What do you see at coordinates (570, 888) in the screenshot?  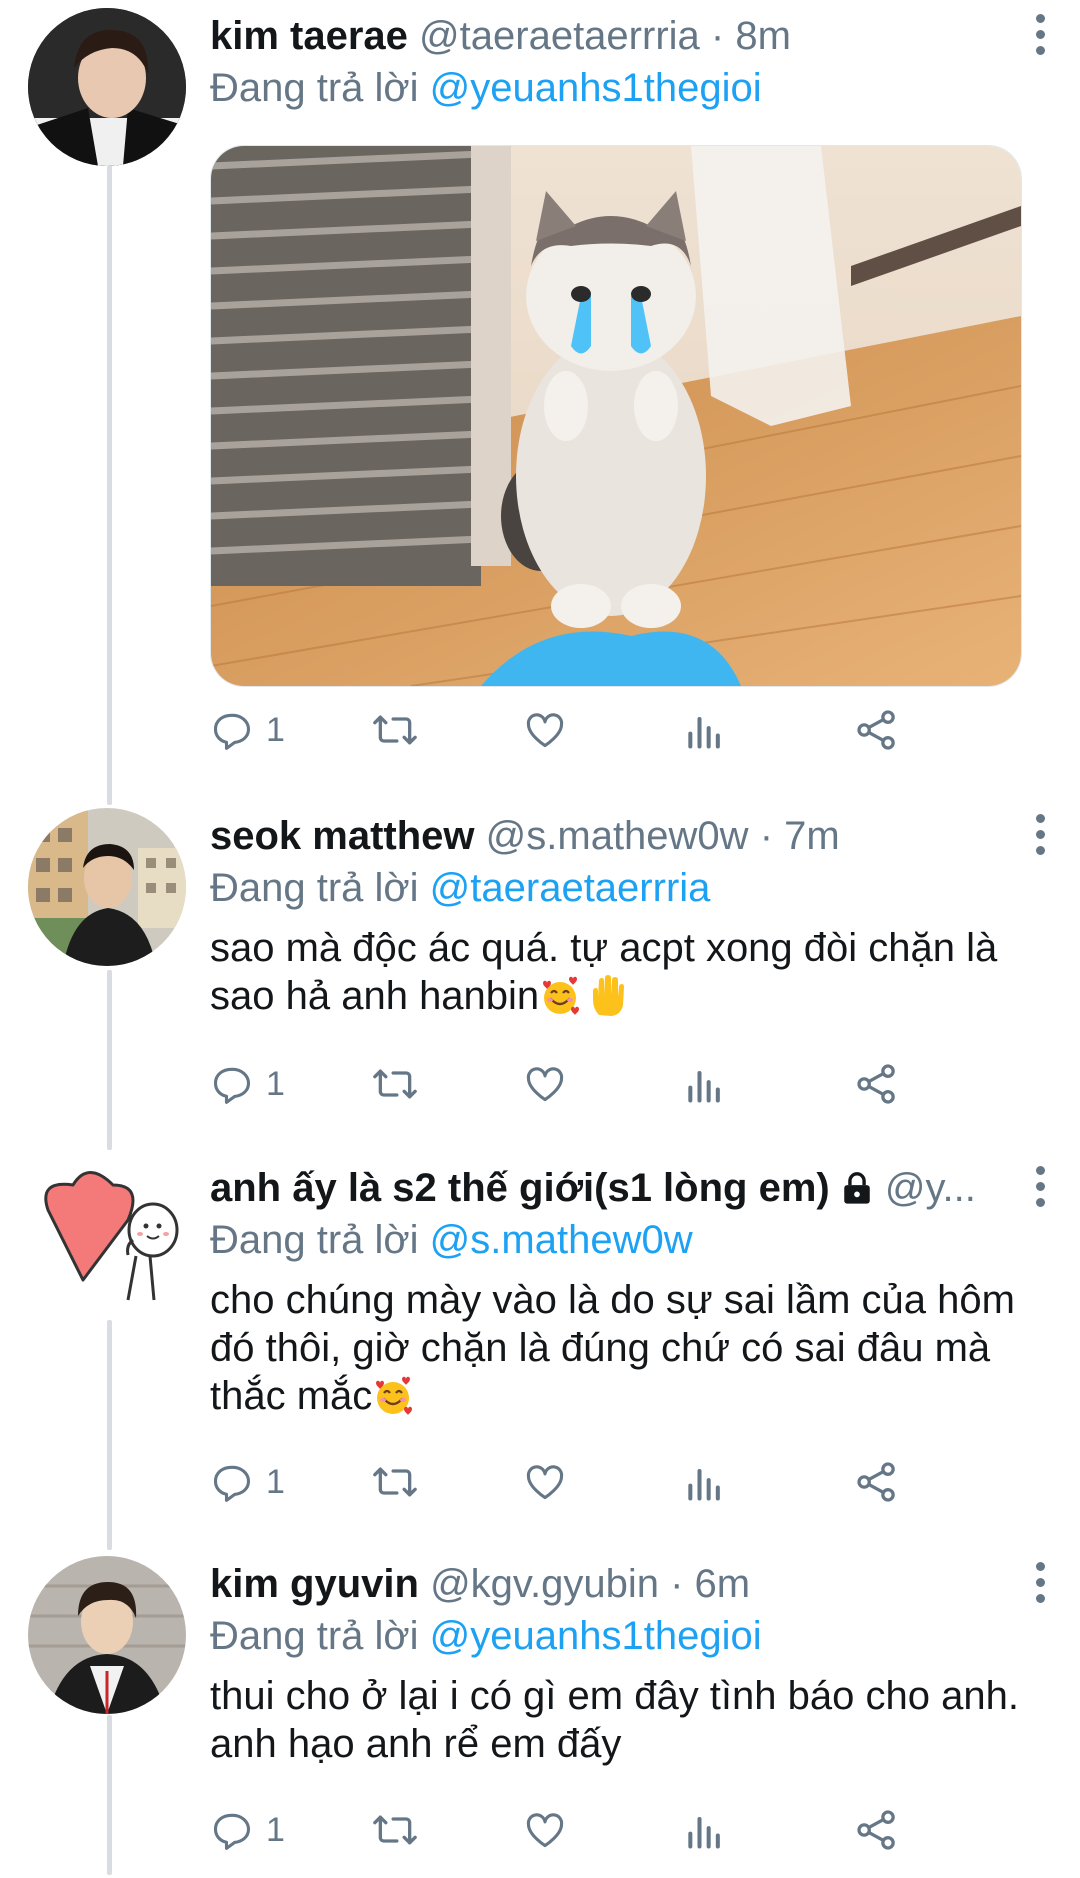 I see `mention-link: @taeraetaerrria` at bounding box center [570, 888].